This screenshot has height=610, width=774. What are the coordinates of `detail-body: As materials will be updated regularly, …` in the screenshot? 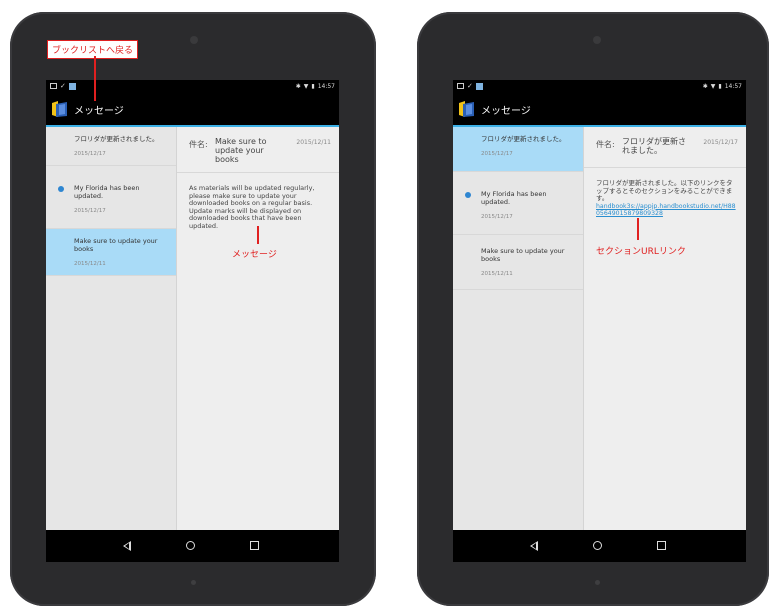 It's located at (252, 207).